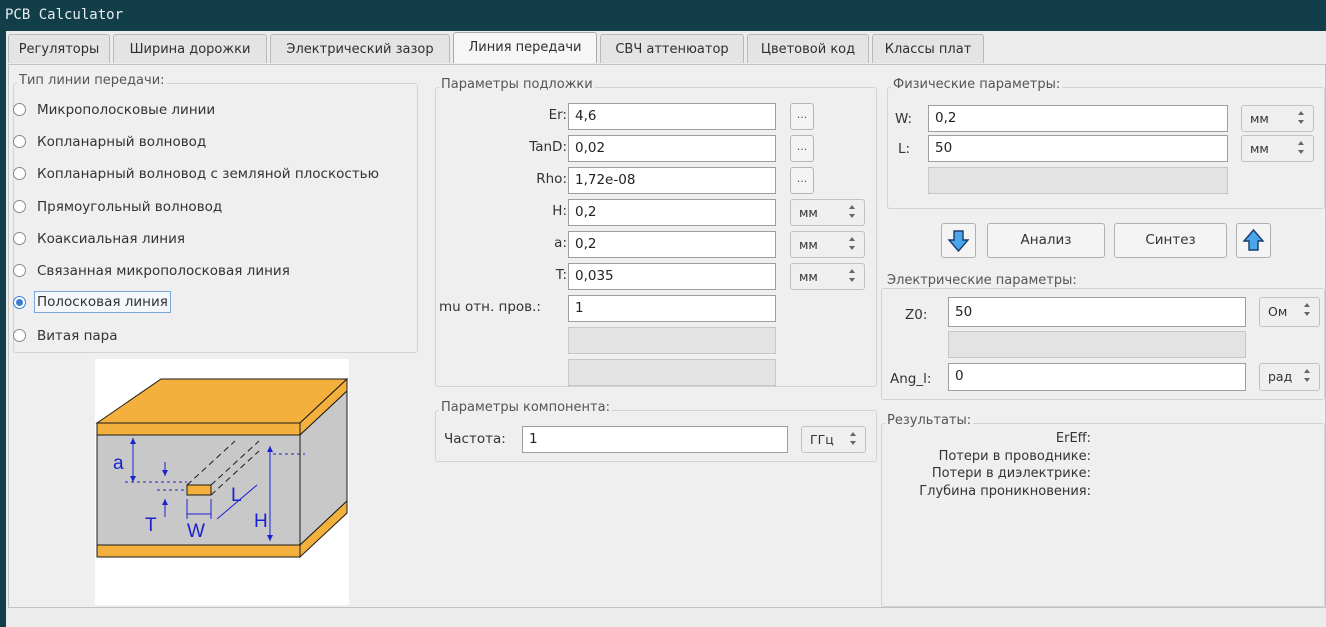 The image size is (1326, 627). I want to click on h-unit-select: мм, so click(827, 212).